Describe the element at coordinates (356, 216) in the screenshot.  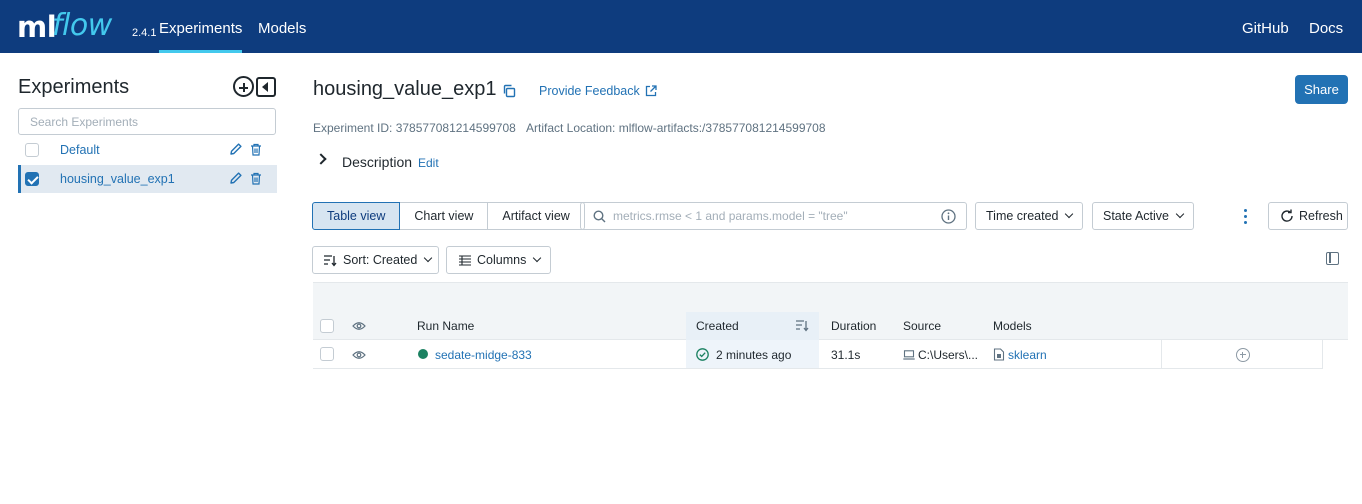
I see `tab-table-view: Table view` at that location.